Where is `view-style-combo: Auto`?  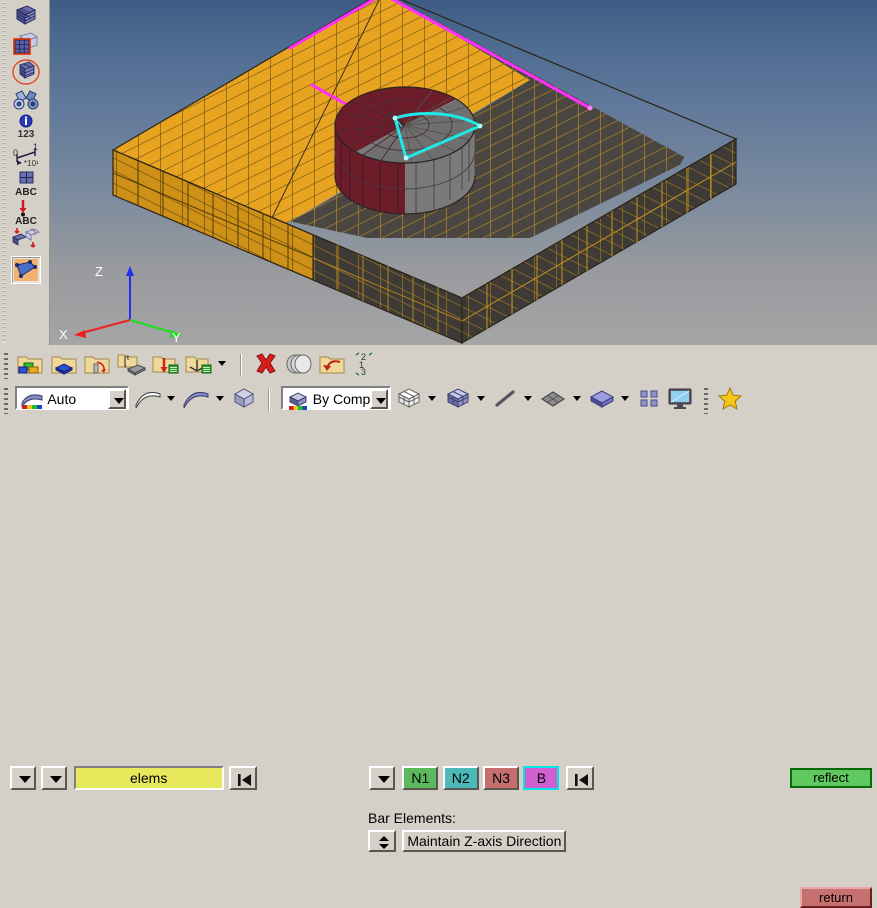
view-style-combo: Auto is located at coordinates (72, 399).